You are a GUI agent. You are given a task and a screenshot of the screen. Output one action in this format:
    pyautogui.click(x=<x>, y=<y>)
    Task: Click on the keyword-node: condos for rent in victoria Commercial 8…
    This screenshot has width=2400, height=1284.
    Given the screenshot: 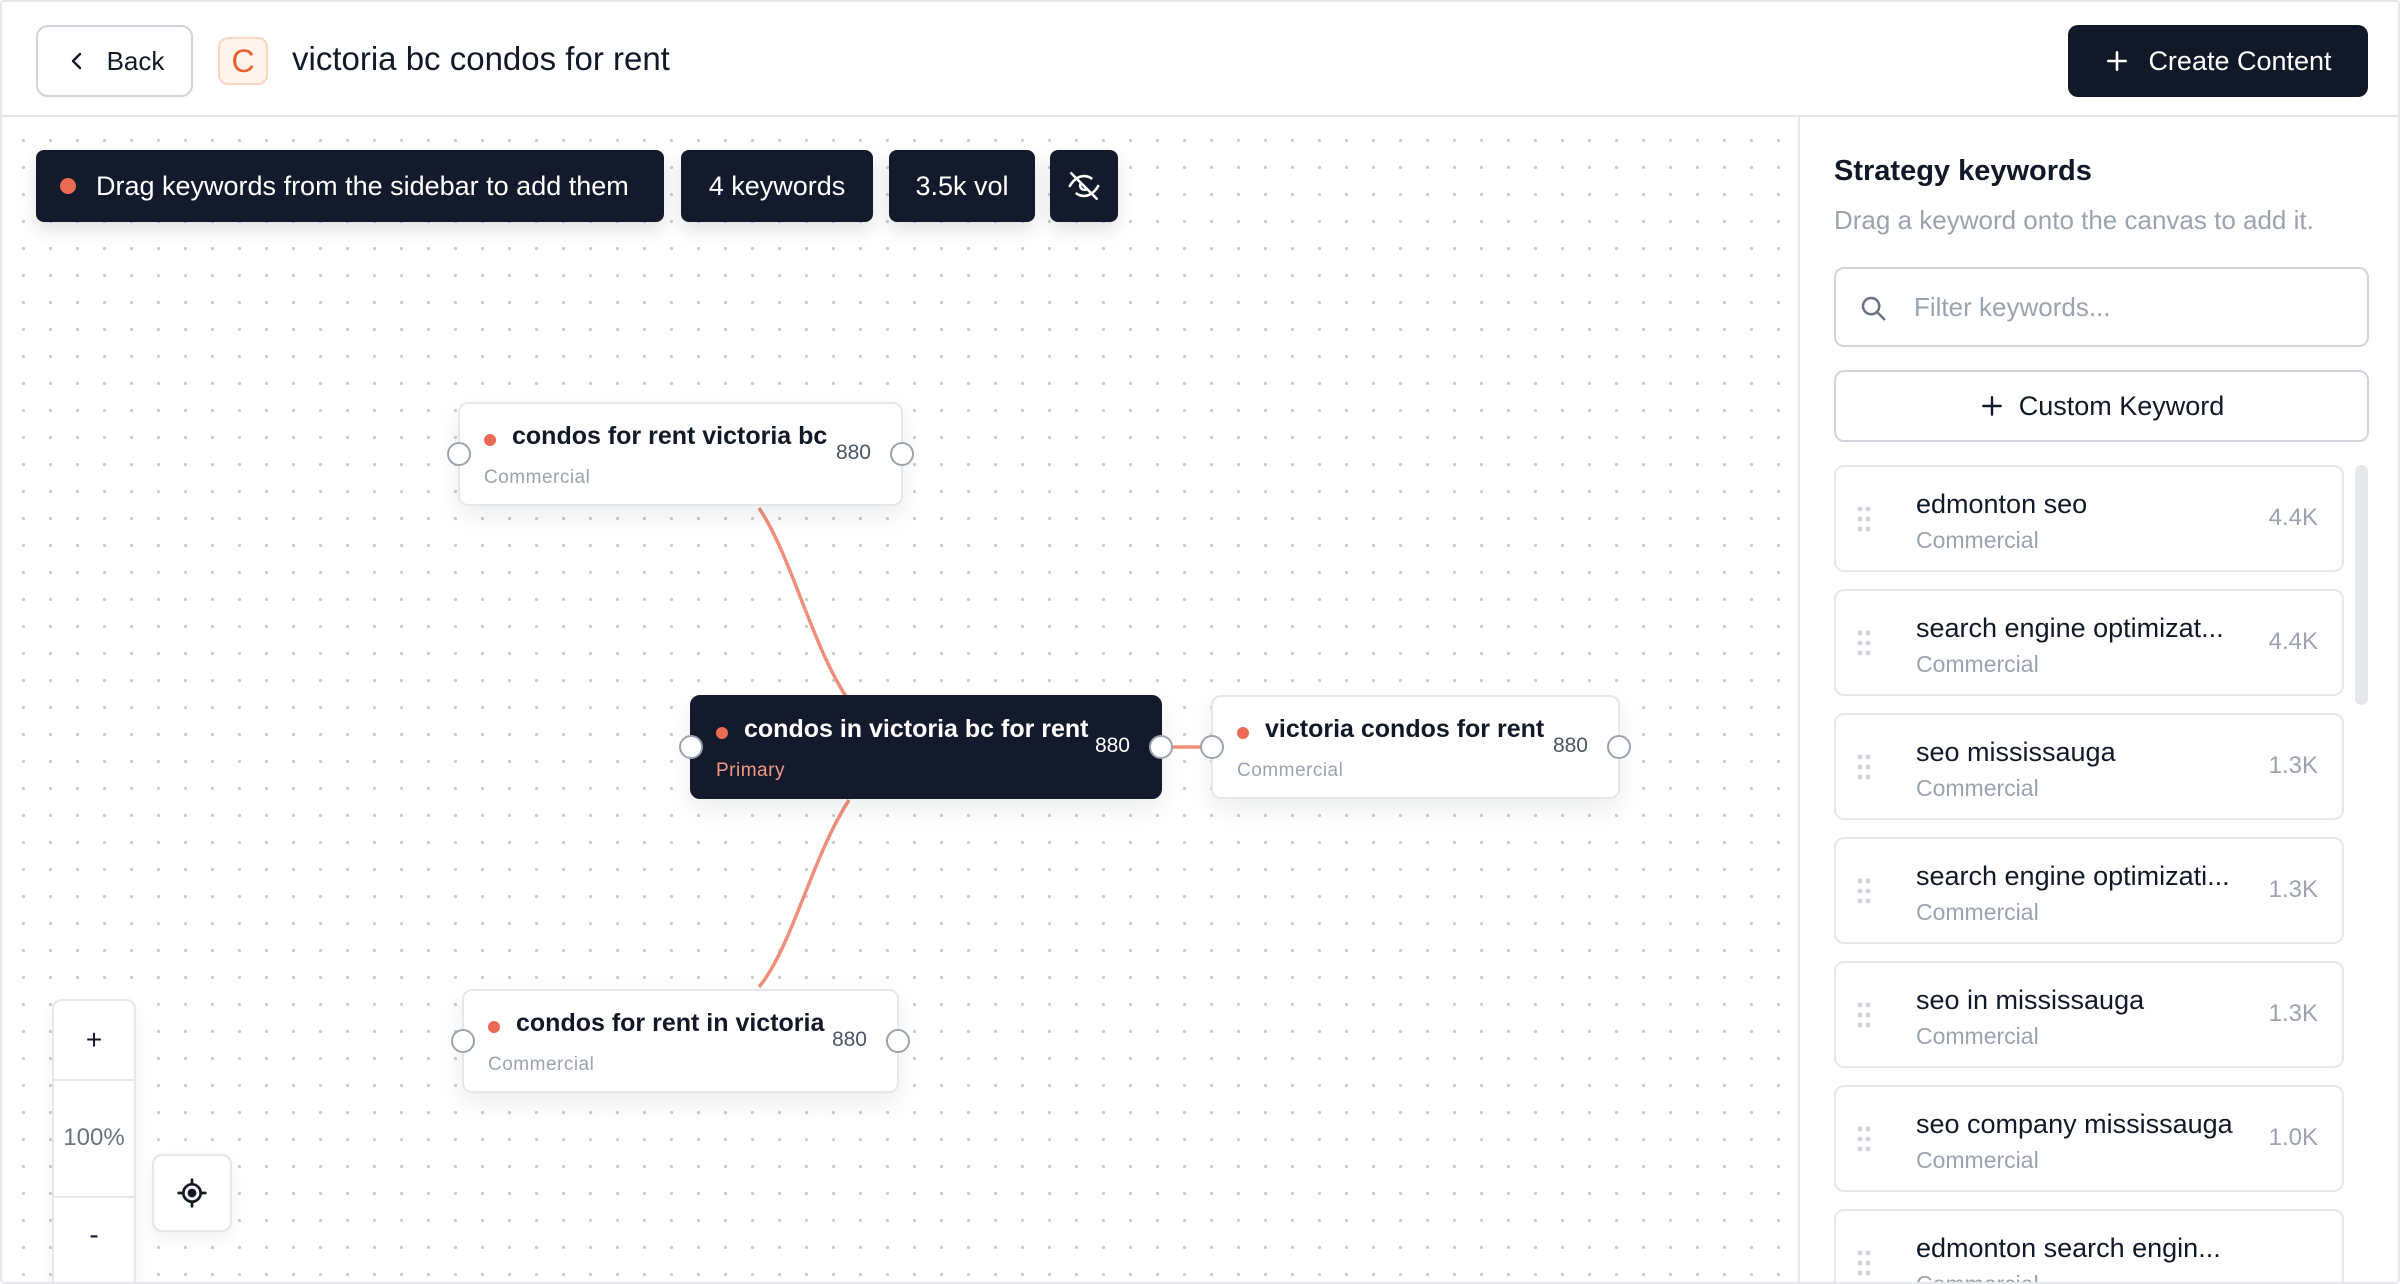 What is the action you would take?
    pyautogui.click(x=680, y=1041)
    